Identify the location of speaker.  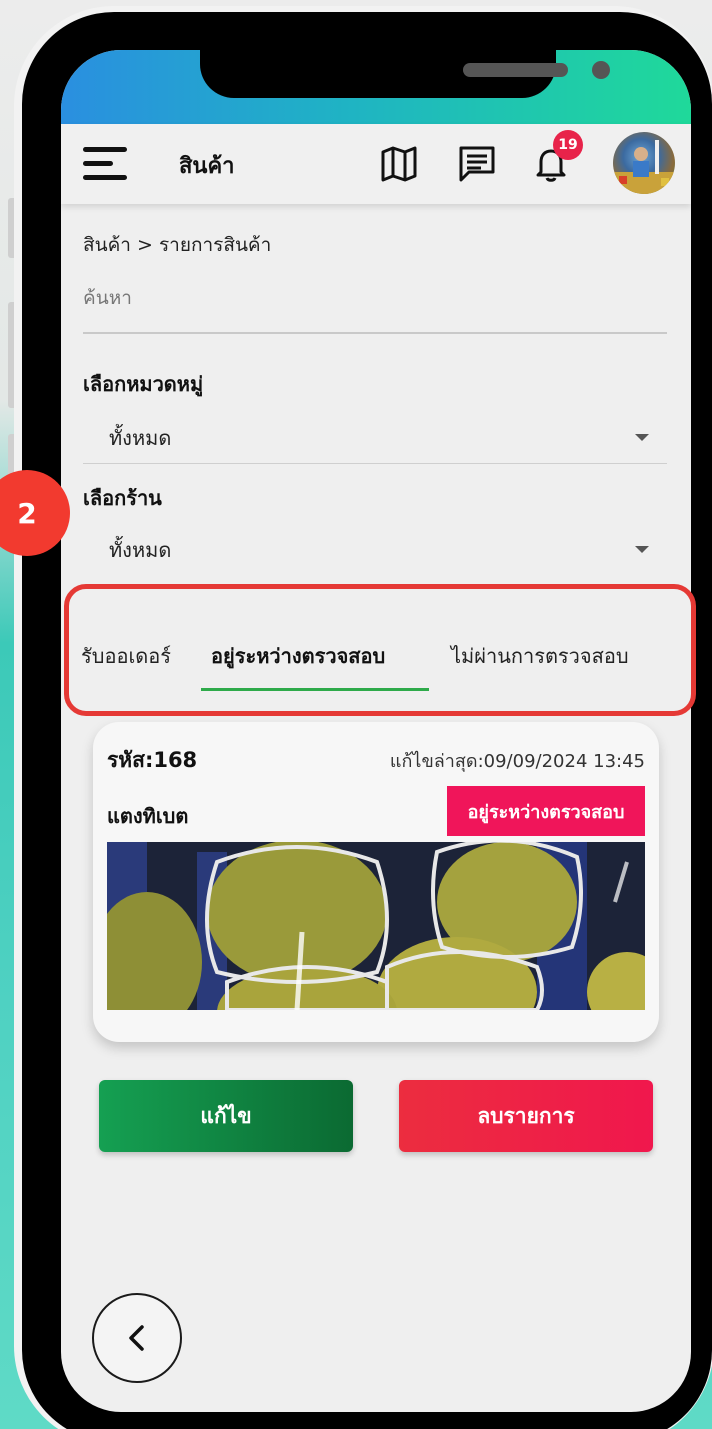
(515, 70).